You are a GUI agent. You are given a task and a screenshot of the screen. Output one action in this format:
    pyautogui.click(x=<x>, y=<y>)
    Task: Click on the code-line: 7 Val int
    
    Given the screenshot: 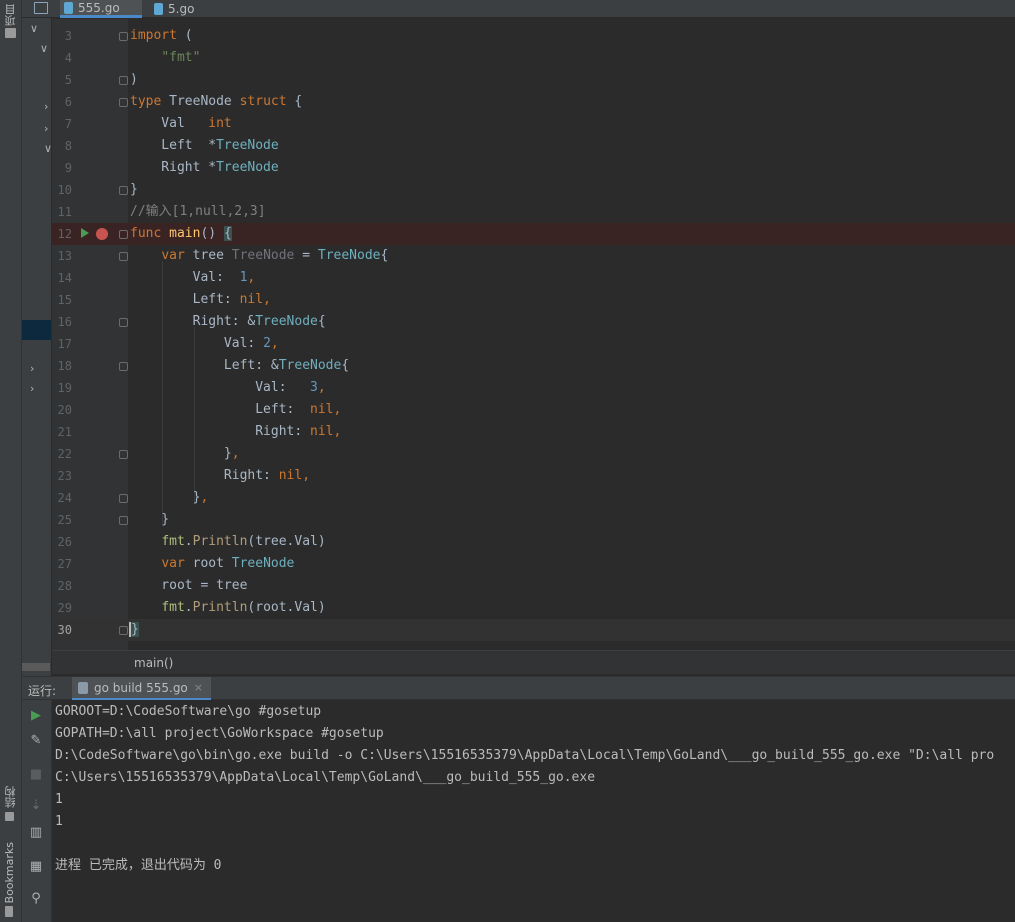 What is the action you would take?
    pyautogui.click(x=533, y=124)
    